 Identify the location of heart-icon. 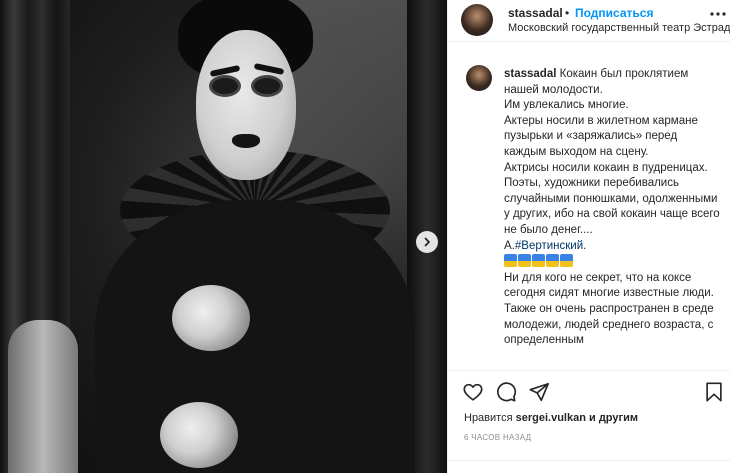
(473, 392).